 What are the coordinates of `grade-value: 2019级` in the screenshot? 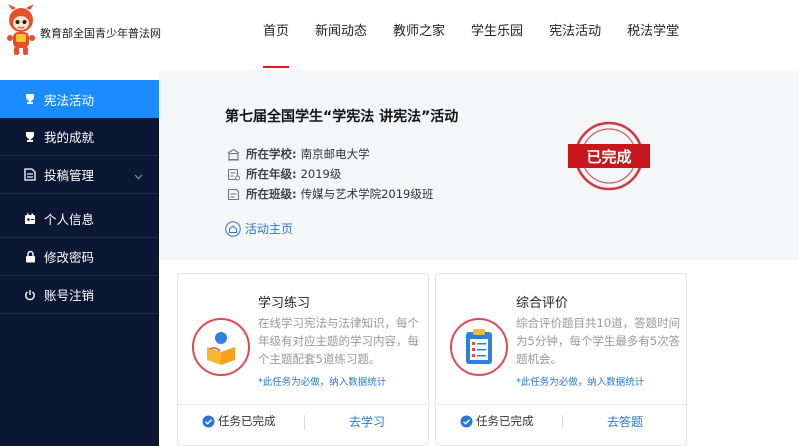 It's located at (321, 174).